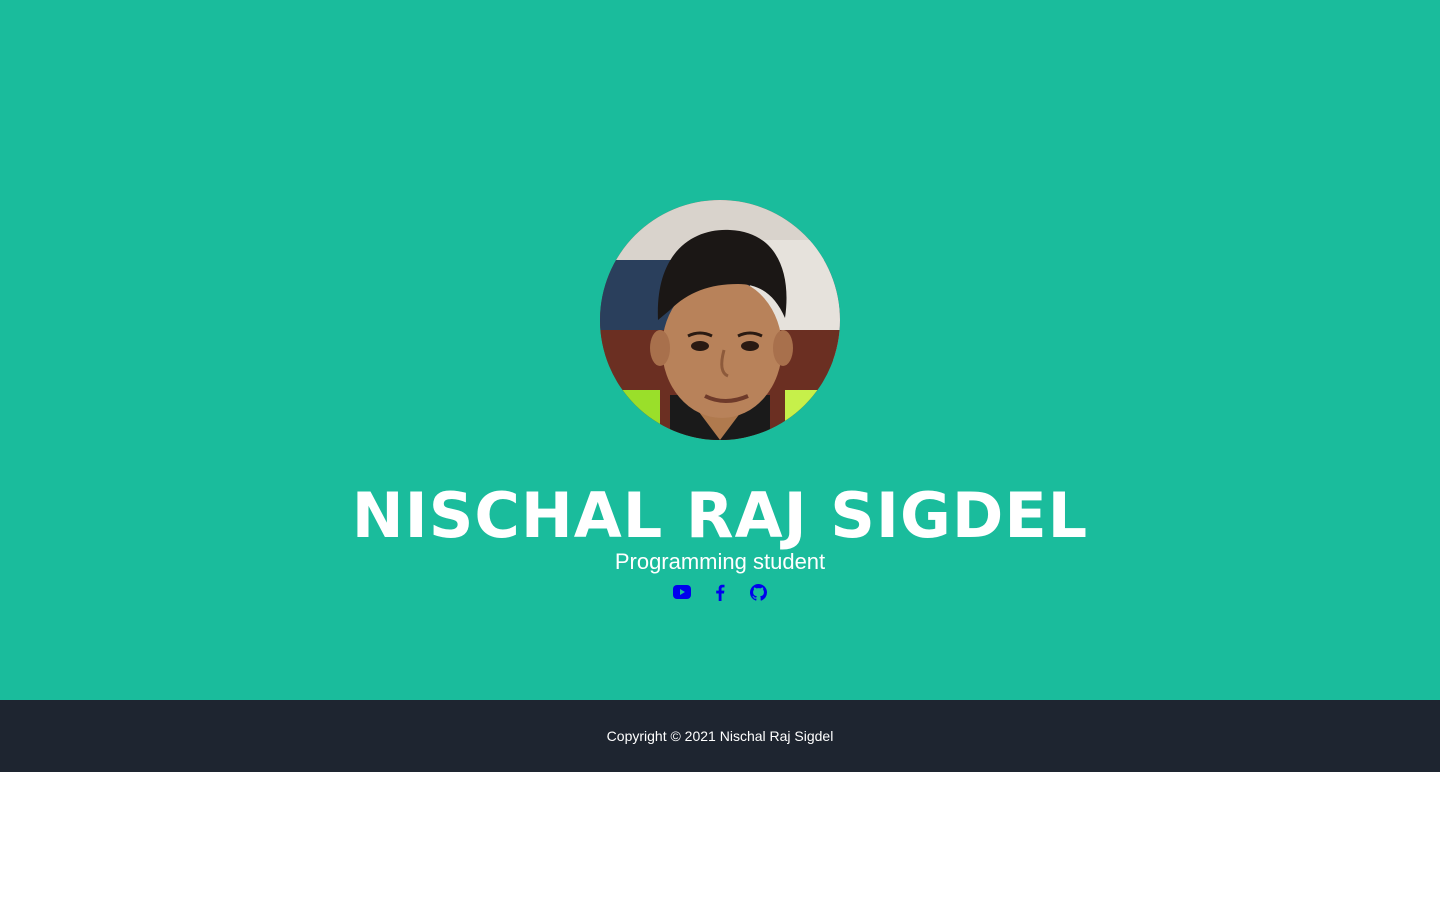  I want to click on avatar-photo, so click(720, 320).